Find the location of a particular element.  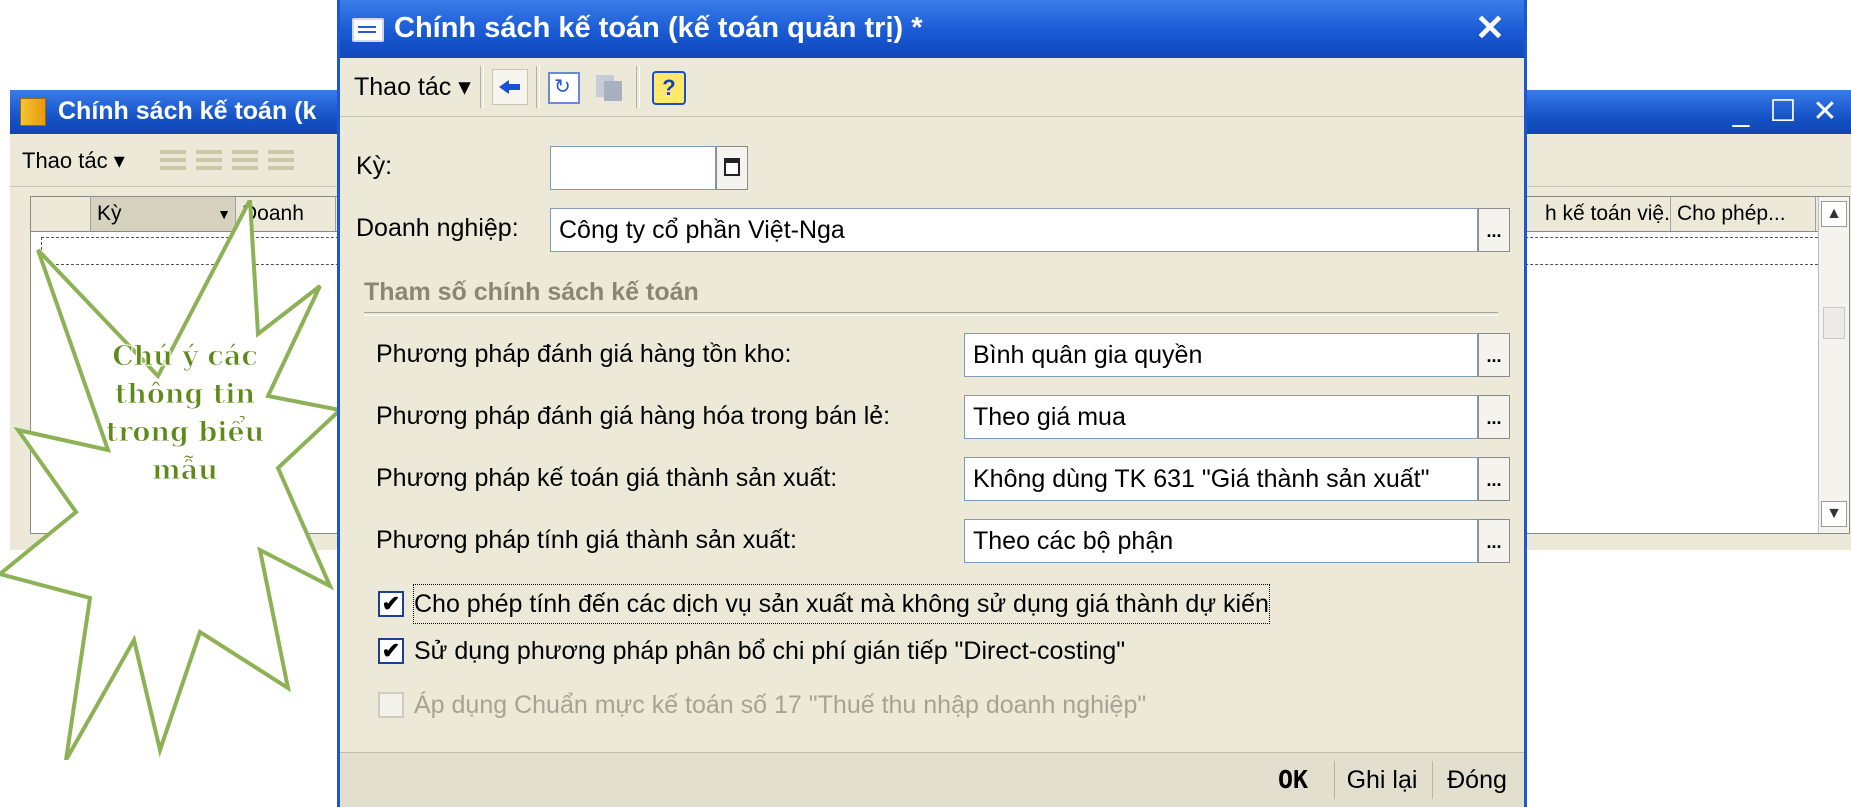

costing-method-field: Theo các bộ phận is located at coordinates (1221, 541).